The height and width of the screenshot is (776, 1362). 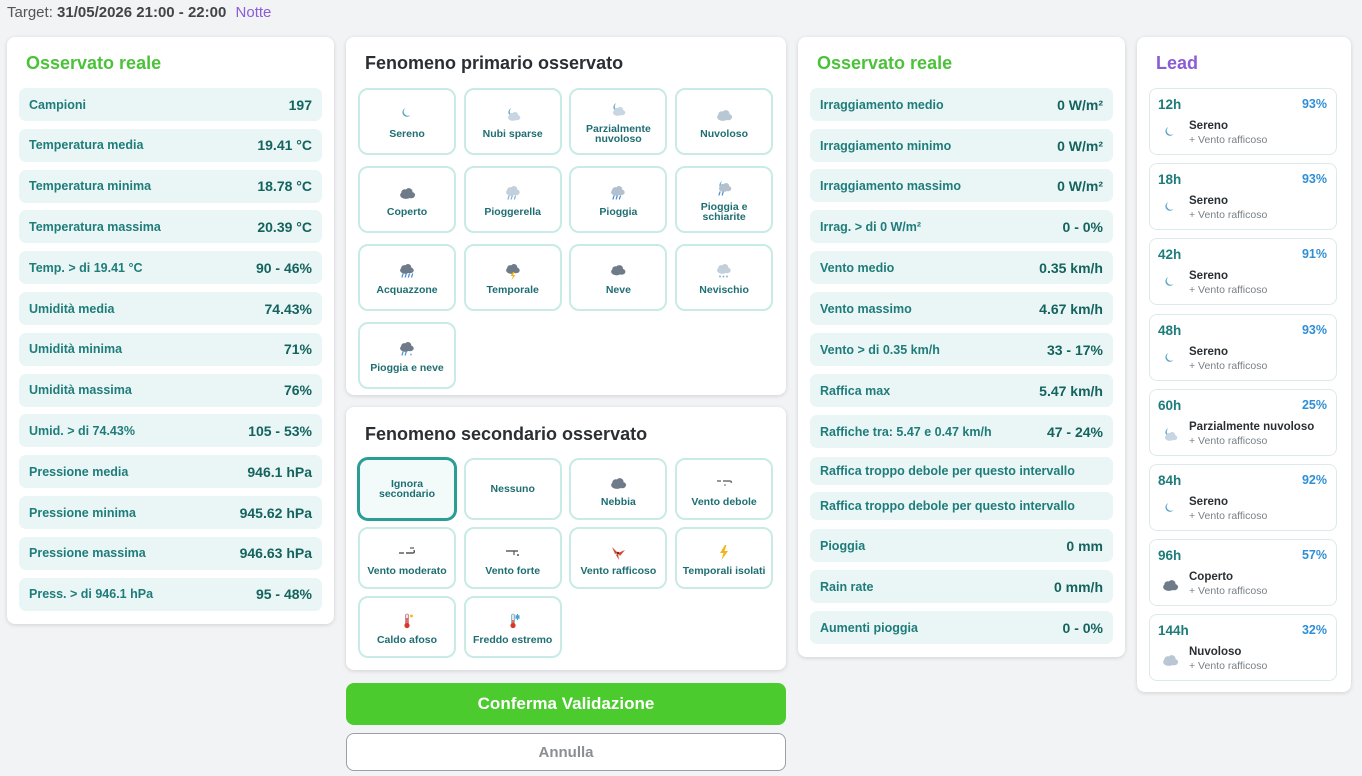 I want to click on lead-item-96h: 96h 57% Coperto + Vento rafficoso, so click(x=1243, y=573).